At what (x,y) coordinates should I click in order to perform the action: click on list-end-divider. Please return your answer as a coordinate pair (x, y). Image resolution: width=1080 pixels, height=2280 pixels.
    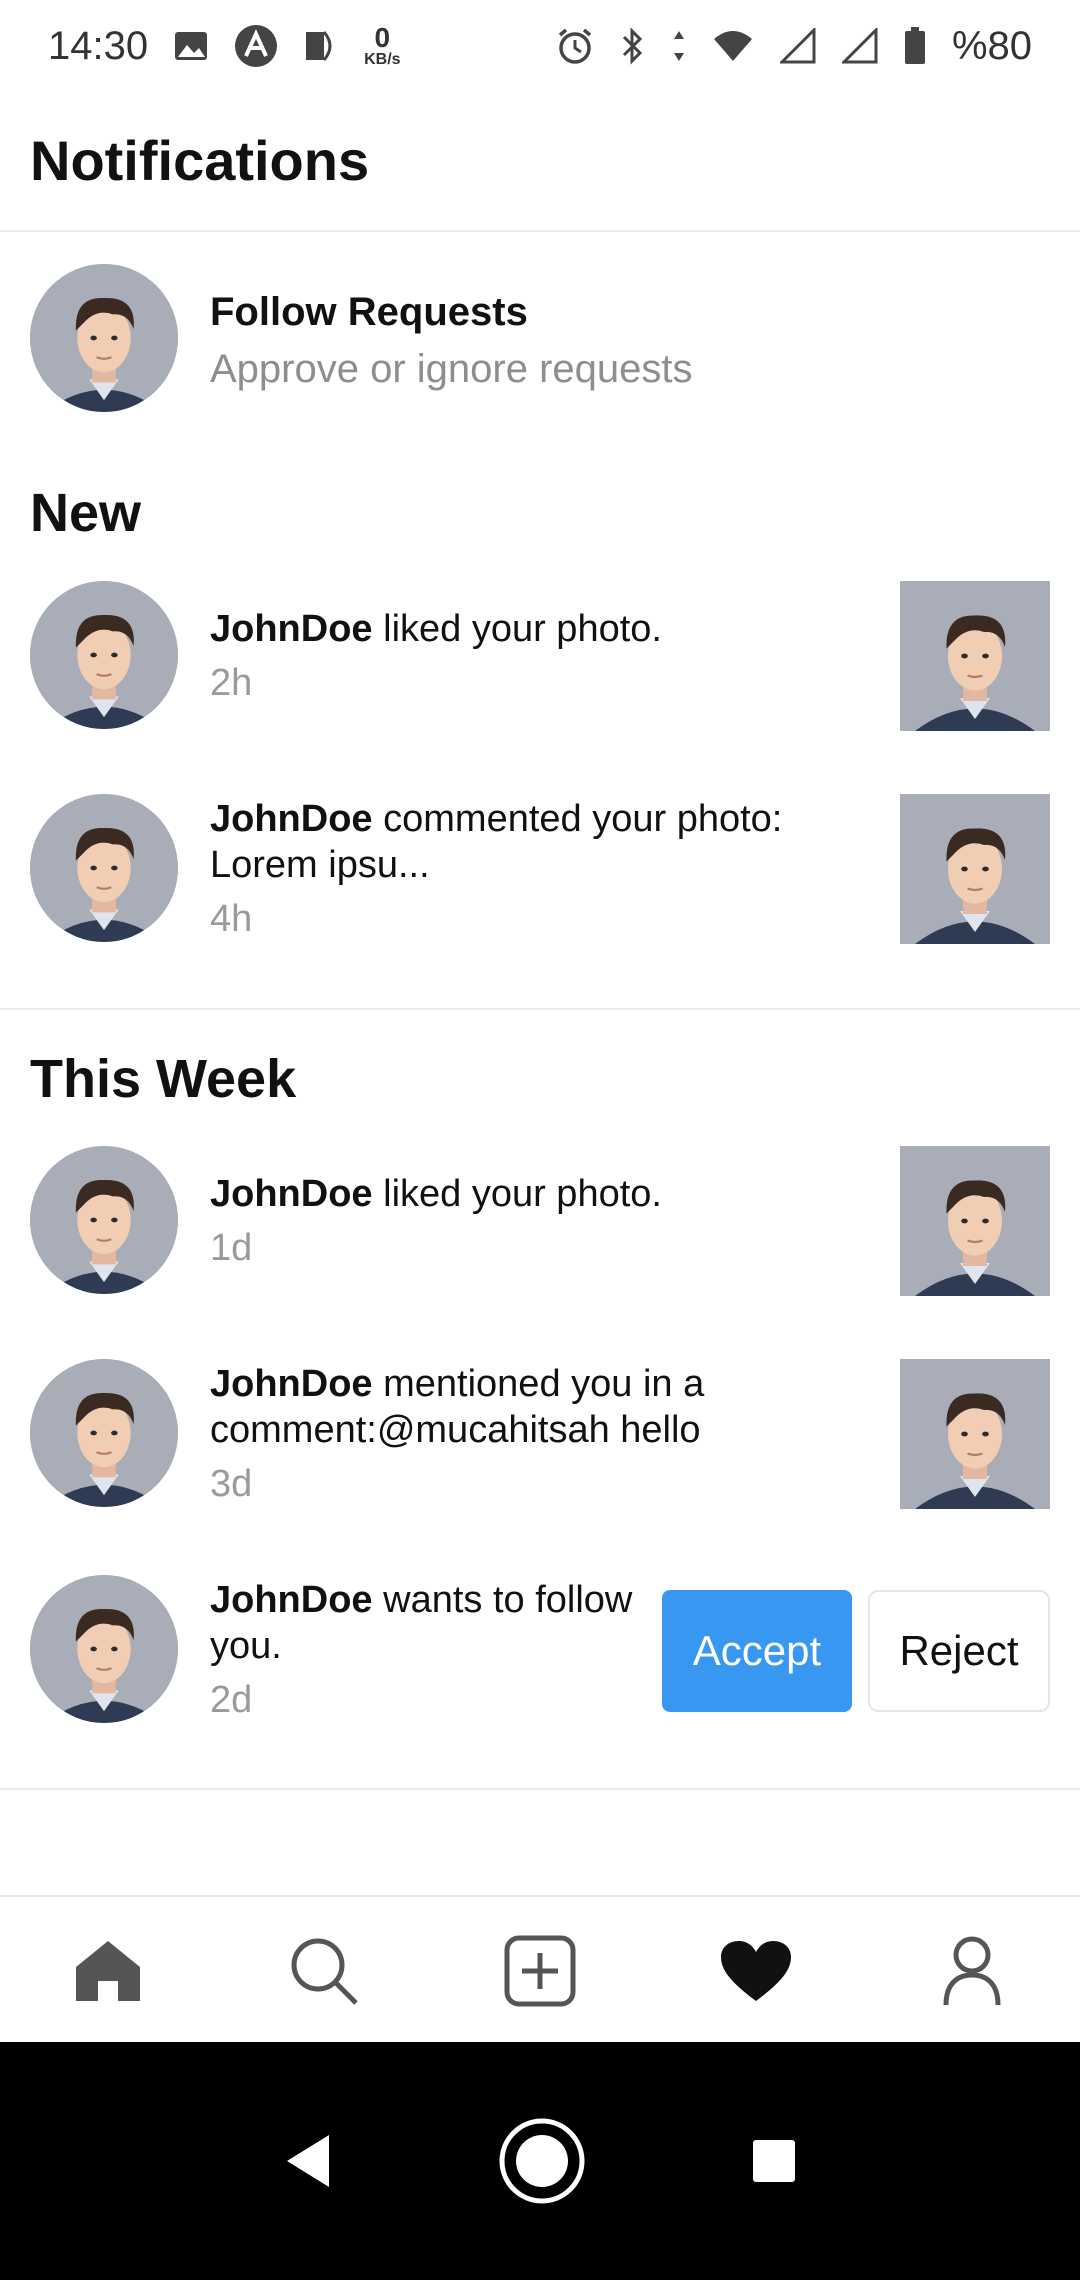
    Looking at the image, I should click on (540, 1789).